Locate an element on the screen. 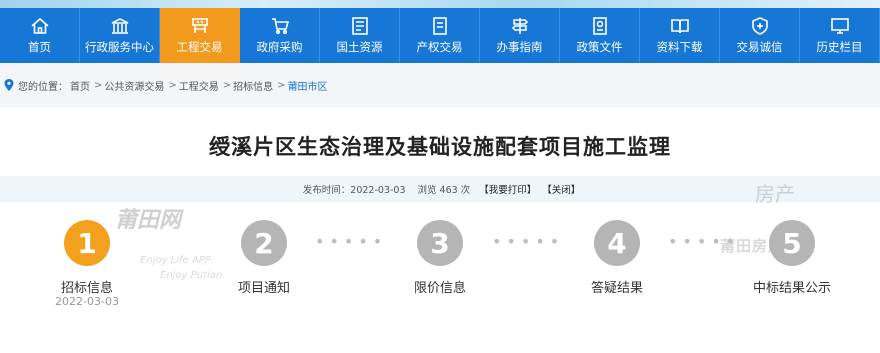  breadcrumb-item-home: 首页 is located at coordinates (80, 85).